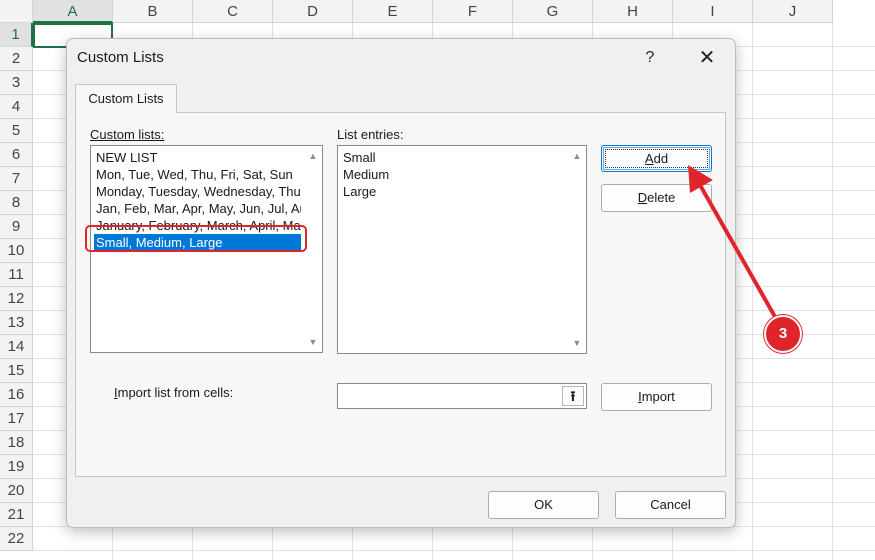 This screenshot has height=560, width=875. I want to click on row-header-19: 19, so click(16, 467).